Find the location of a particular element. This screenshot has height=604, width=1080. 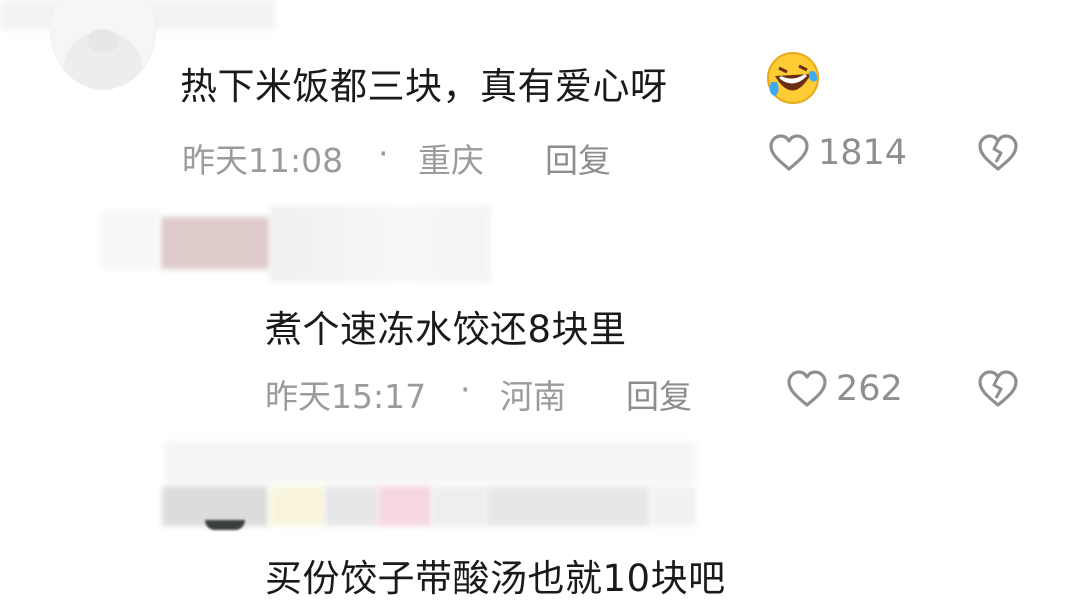

comment-location: 河南 is located at coordinates (533, 396).